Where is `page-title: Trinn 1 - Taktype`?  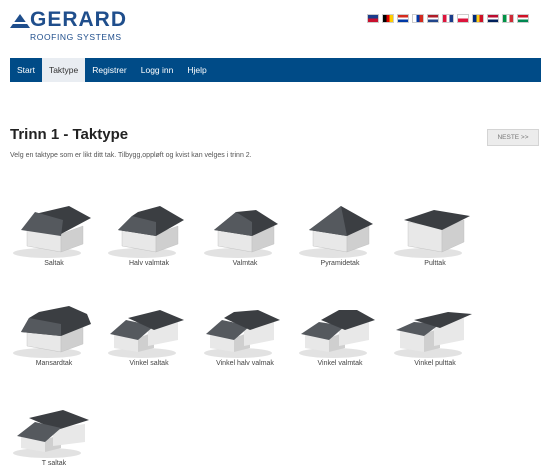
page-title: Trinn 1 - Taktype is located at coordinates (69, 134).